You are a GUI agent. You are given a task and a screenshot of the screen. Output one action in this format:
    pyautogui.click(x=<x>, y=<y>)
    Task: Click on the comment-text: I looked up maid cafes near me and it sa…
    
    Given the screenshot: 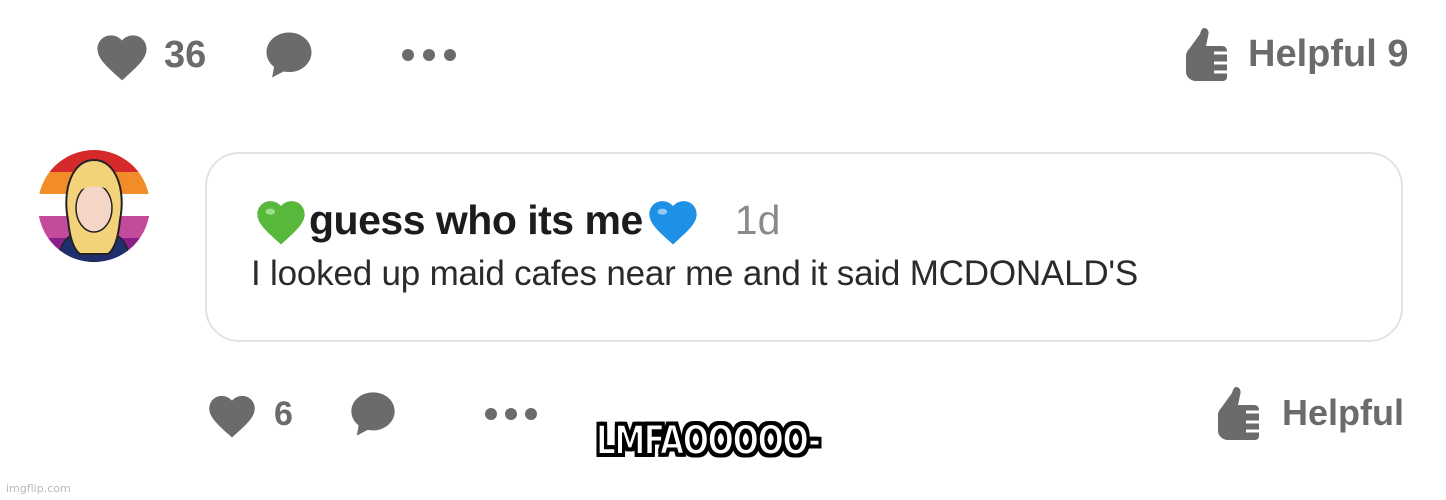 What is the action you would take?
    pyautogui.click(x=695, y=273)
    